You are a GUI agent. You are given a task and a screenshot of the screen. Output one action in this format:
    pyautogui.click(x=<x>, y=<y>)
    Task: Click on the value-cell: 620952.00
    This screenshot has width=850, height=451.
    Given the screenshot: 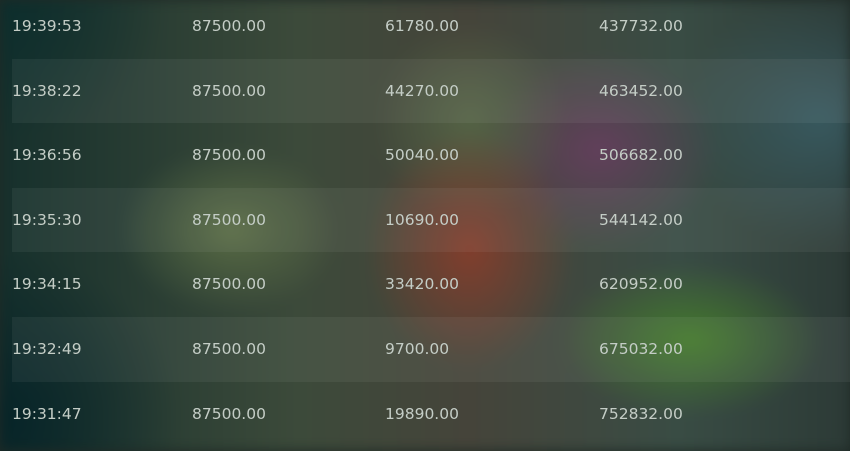 What is the action you would take?
    pyautogui.click(x=641, y=284)
    